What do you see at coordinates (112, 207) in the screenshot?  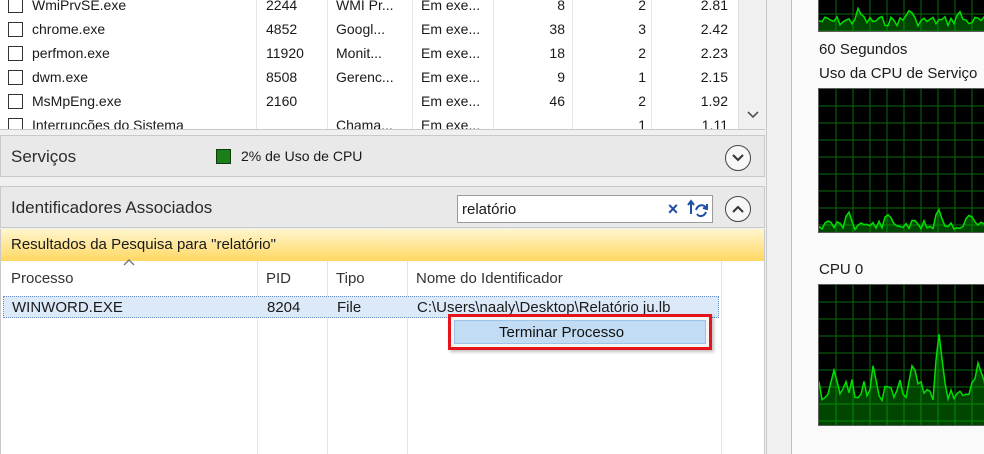 I see `handles-title: Identificadores Associados` at bounding box center [112, 207].